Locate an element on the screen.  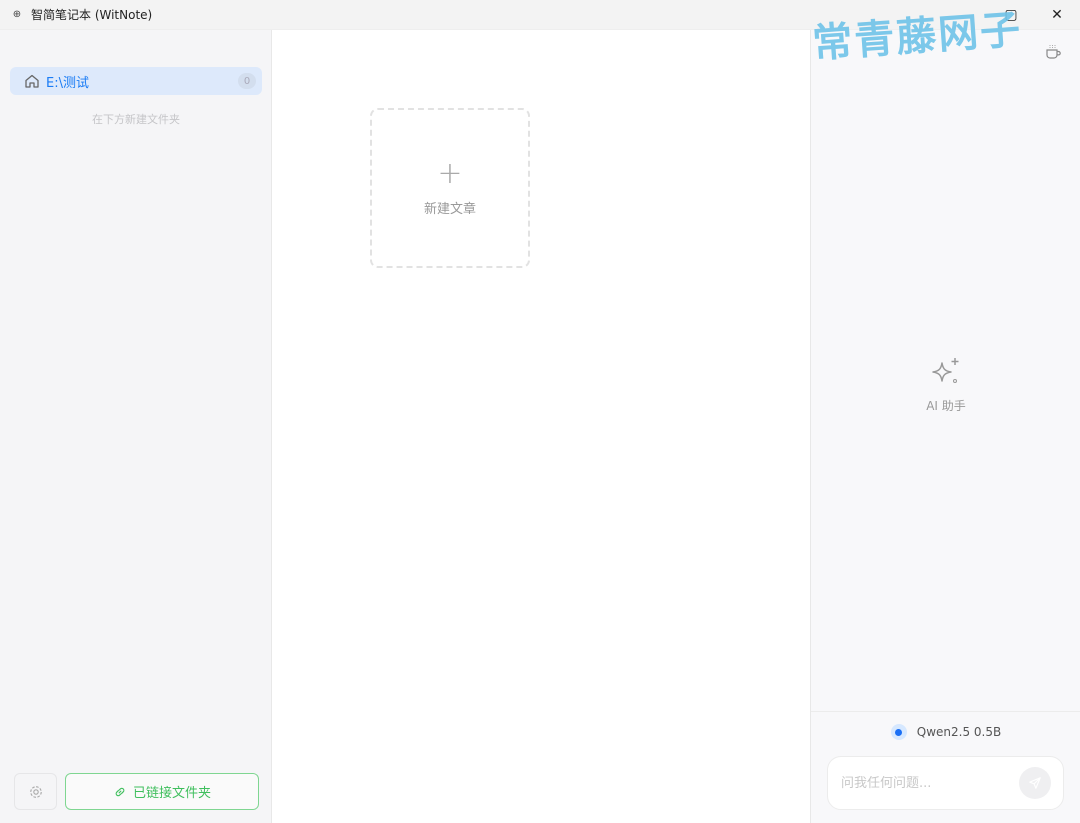
send-icon is located at coordinates (1035, 783).